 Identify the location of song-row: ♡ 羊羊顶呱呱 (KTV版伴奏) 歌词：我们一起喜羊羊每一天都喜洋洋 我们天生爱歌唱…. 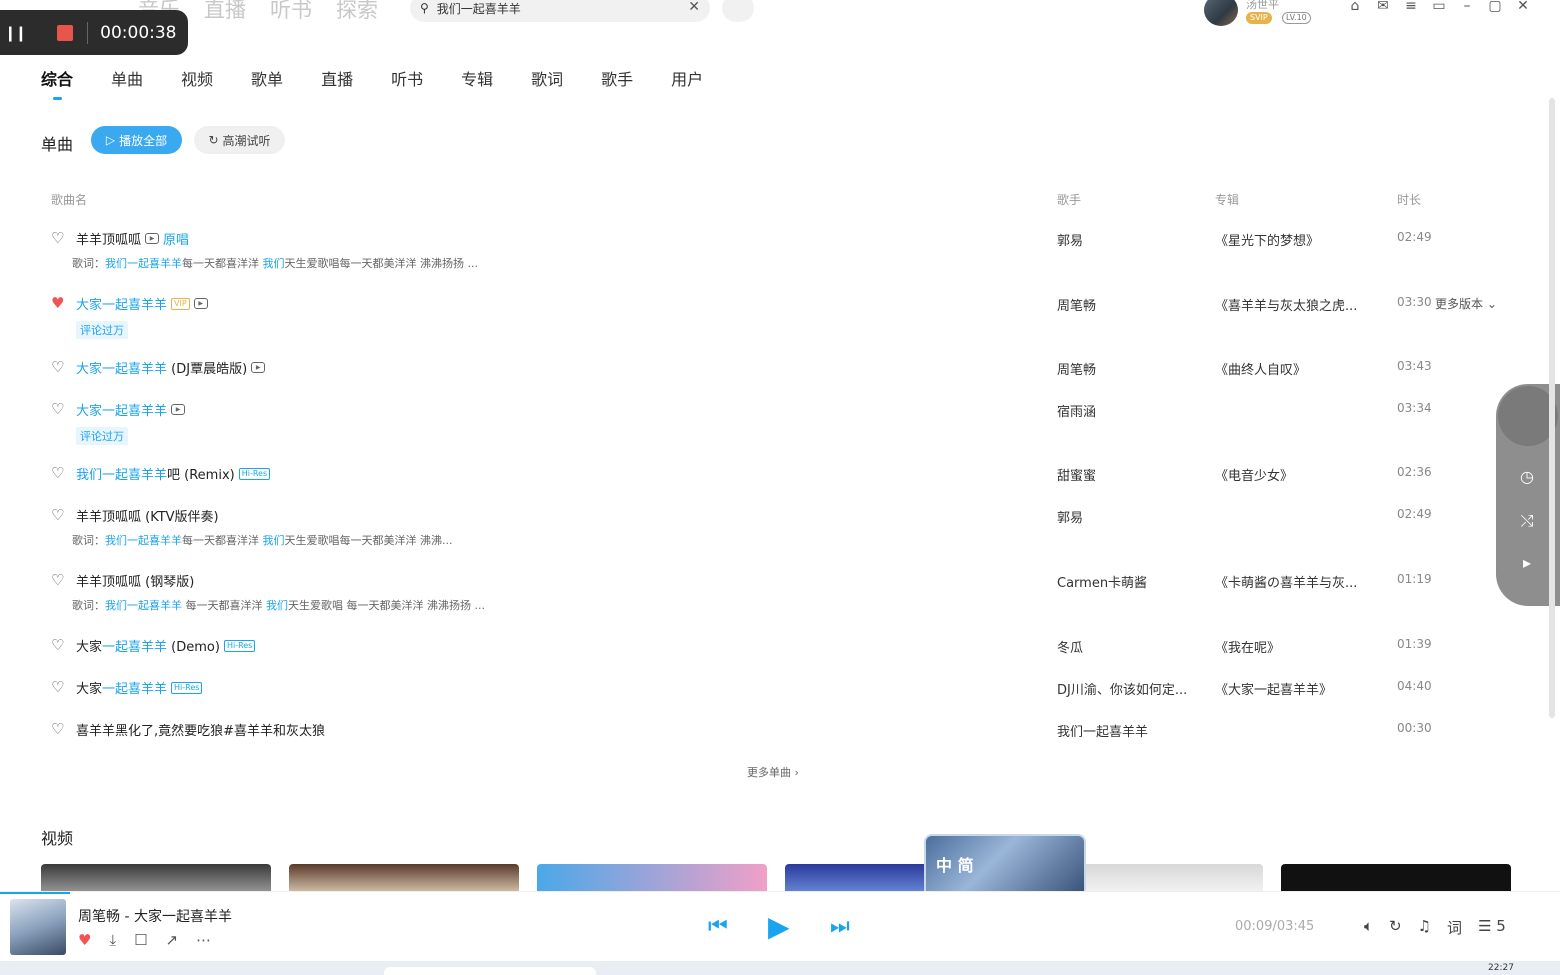
(770, 526).